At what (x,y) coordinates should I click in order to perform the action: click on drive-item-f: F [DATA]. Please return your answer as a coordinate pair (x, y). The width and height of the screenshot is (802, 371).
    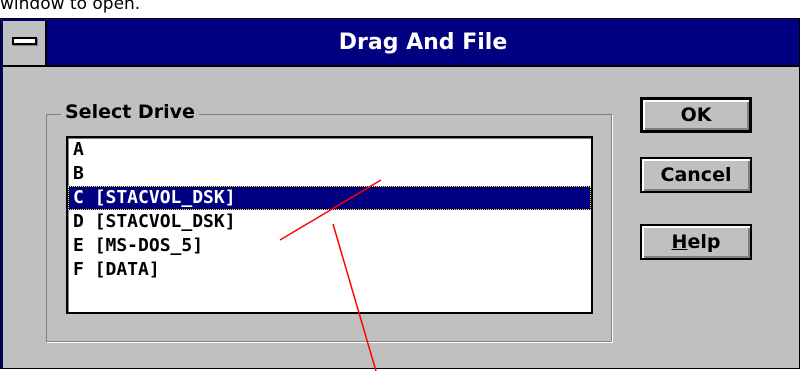
    Looking at the image, I should click on (329, 270).